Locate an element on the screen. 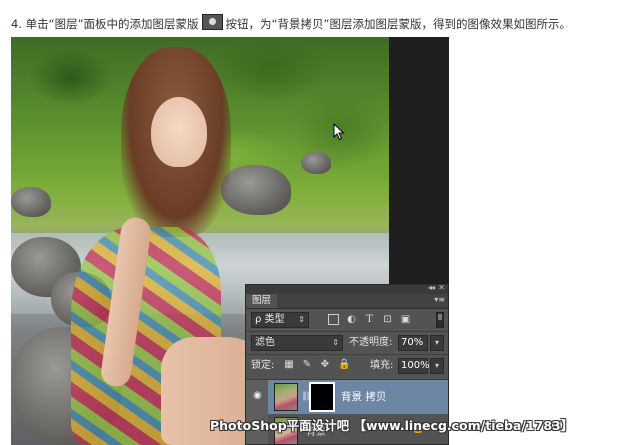  canvas-dark-area is located at coordinates (419, 160).